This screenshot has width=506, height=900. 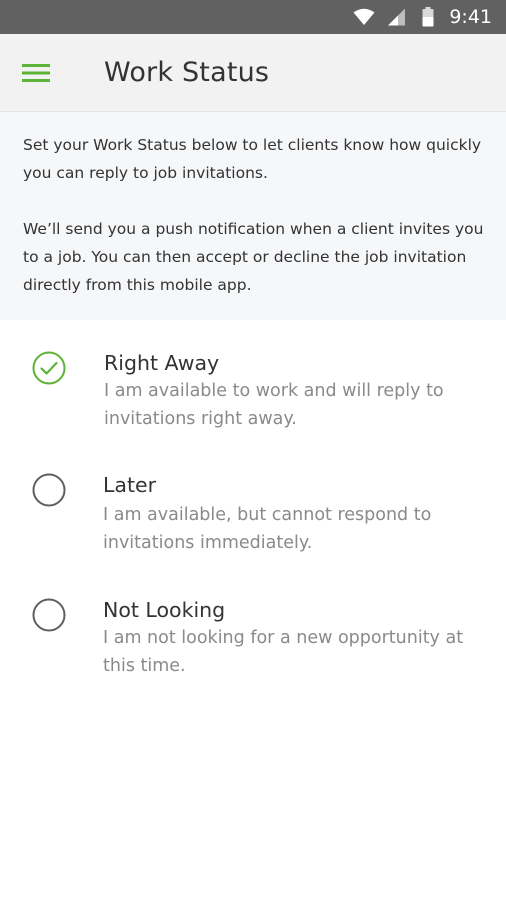 I want to click on check-circle-icon, so click(x=49, y=368).